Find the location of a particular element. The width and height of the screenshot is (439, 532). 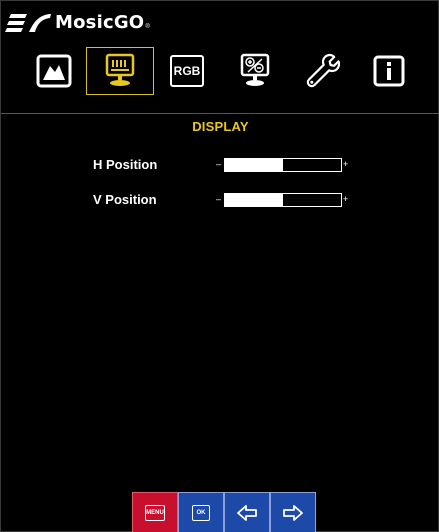

tab-pip is located at coordinates (255, 71).